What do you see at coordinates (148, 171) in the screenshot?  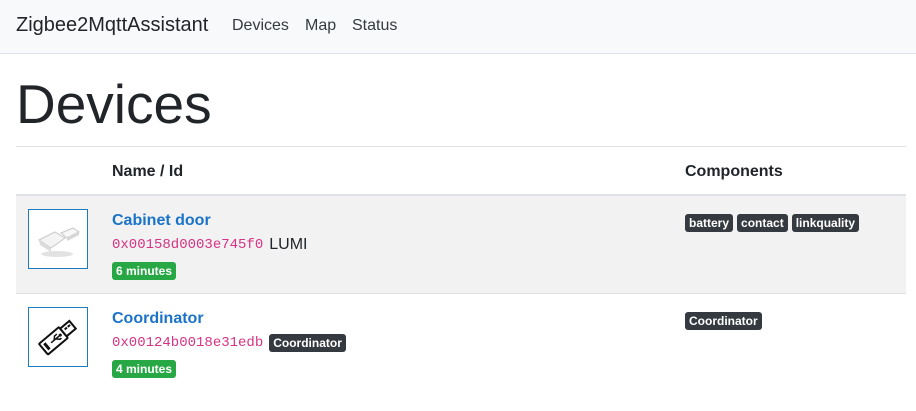 I see `column-header-name-id: Name / Id` at bounding box center [148, 171].